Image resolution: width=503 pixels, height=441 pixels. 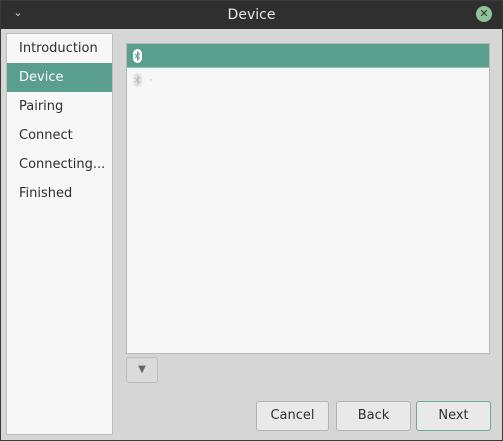 I want to click on cancel-button: Cancel, so click(x=292, y=416).